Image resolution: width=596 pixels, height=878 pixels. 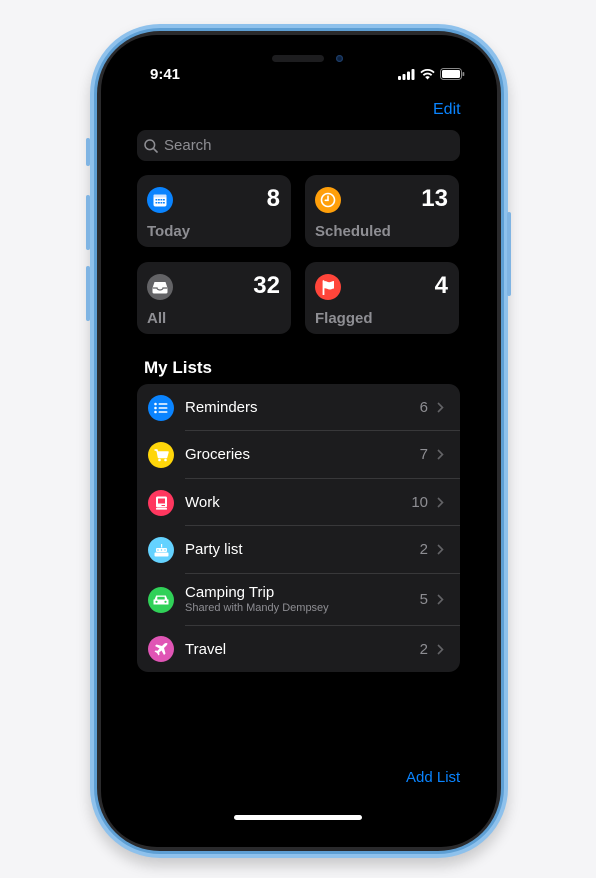 I want to click on list-item-camping-trip: Camping Trip Shared with Mandy Dempsey 5, so click(x=298, y=600).